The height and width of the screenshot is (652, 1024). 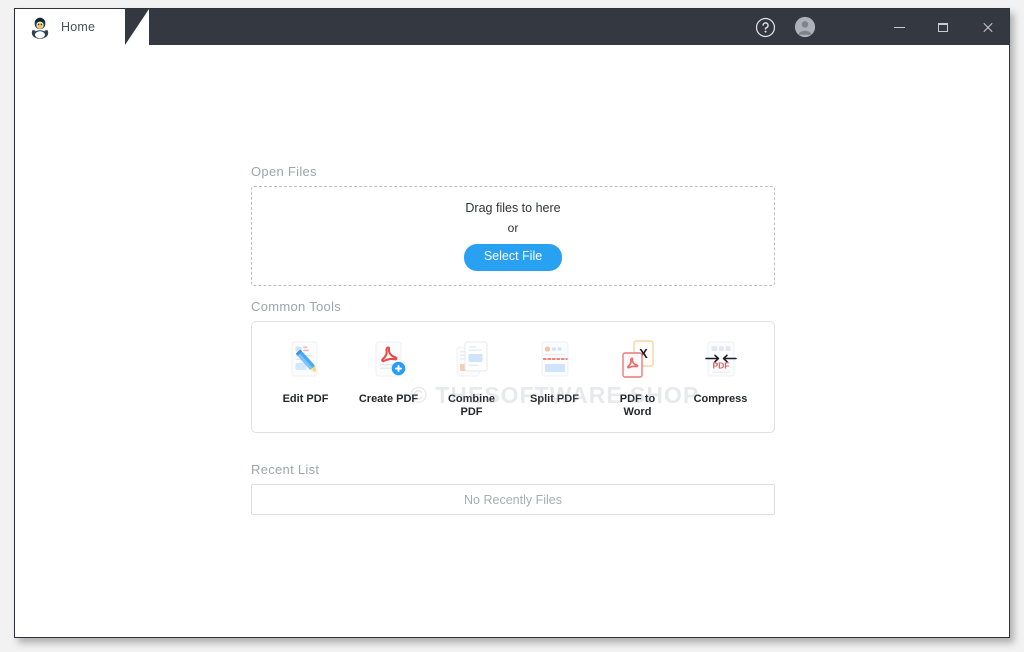 I want to click on compress-pdf-icon: PDF, so click(x=721, y=361).